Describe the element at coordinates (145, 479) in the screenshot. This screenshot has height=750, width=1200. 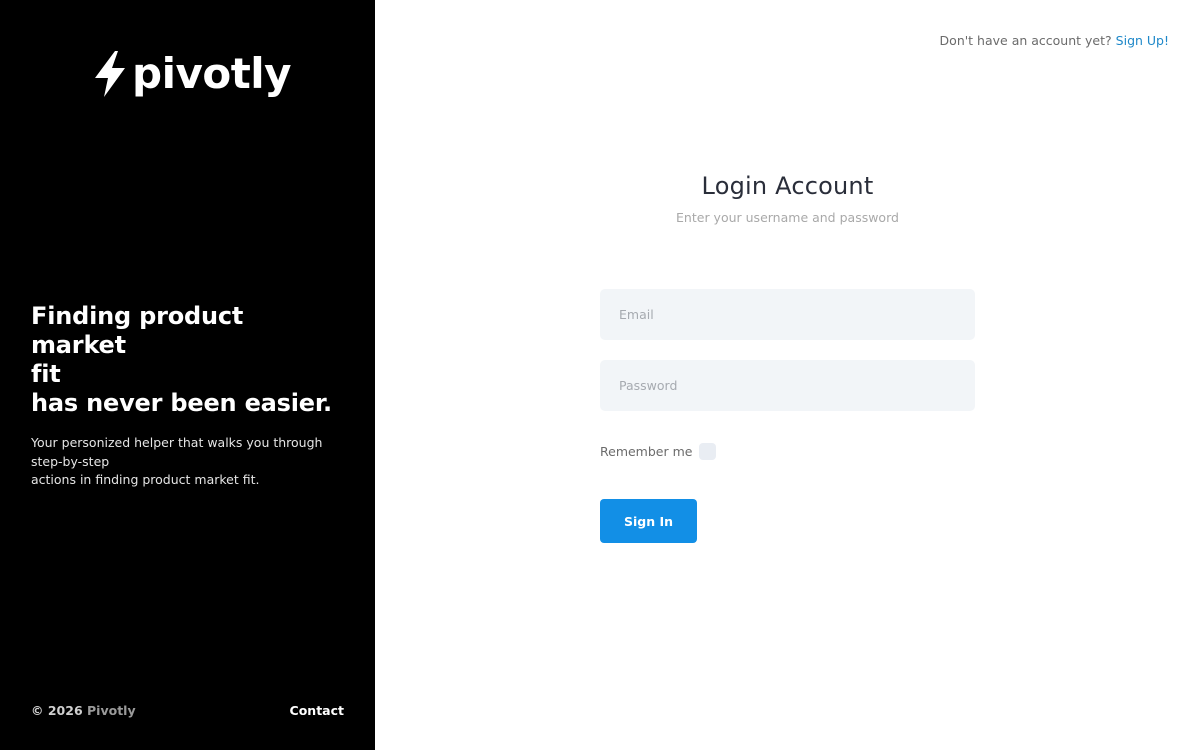
I see `hero-subtitle-line: actions in finding product market fit.` at that location.